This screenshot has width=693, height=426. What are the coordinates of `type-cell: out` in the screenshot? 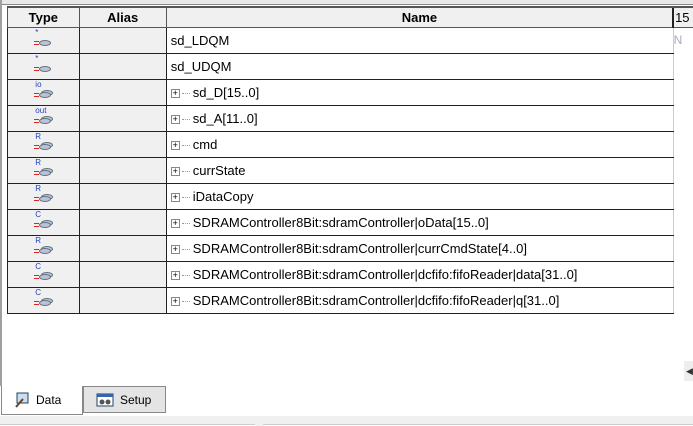 It's located at (43, 118).